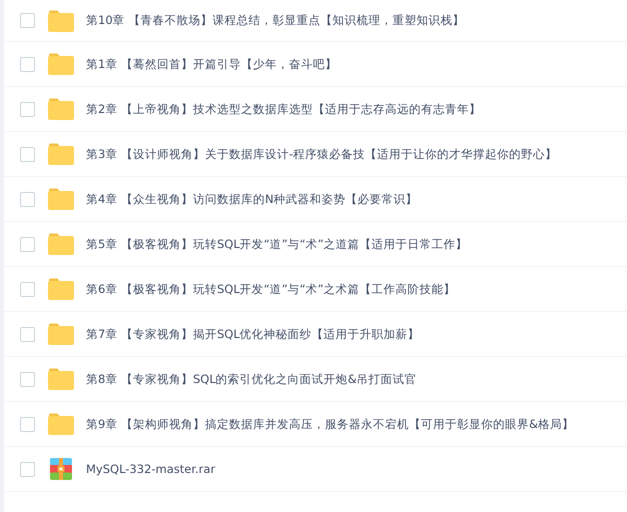 This screenshot has height=512, width=627. I want to click on file-row: 第8章 【专家视角】SQL的索引优化之向面试开炮&吊打面试官, so click(315, 379).